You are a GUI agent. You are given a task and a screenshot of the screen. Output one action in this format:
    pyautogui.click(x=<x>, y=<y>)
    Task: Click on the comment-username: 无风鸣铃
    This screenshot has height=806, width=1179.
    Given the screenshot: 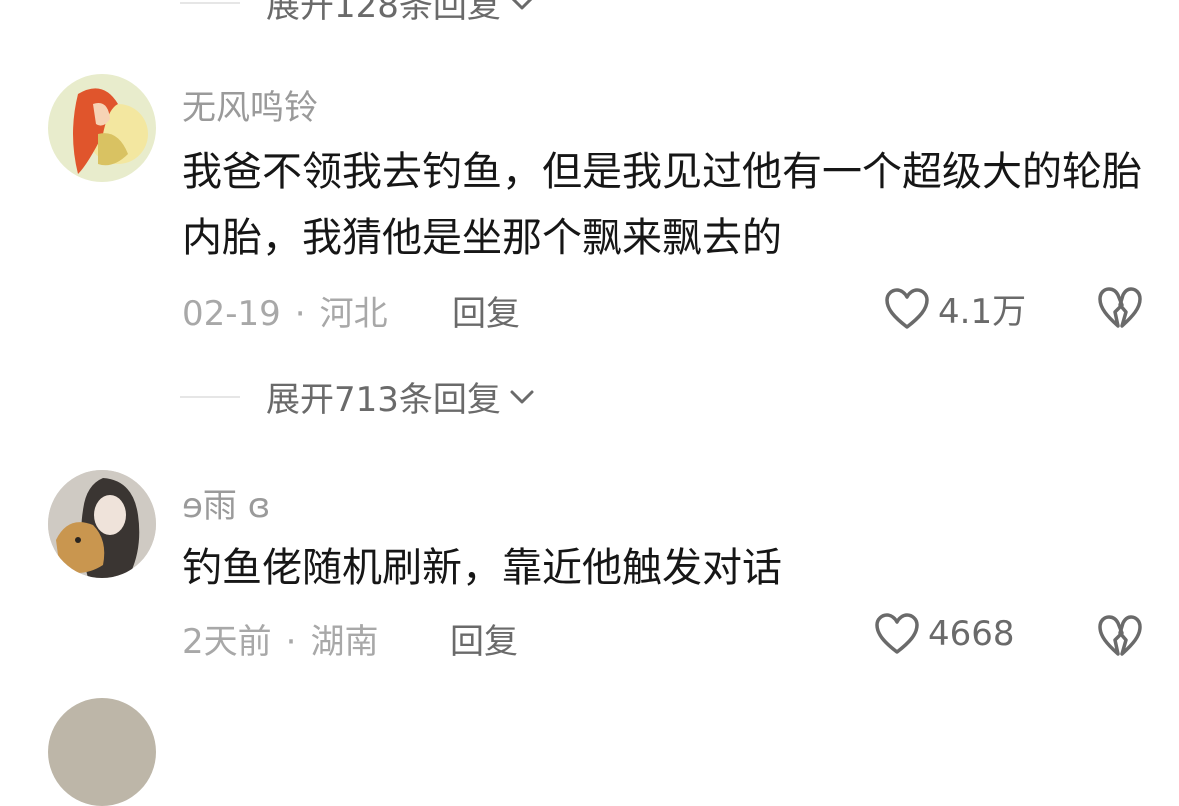 What is the action you would take?
    pyautogui.click(x=250, y=104)
    